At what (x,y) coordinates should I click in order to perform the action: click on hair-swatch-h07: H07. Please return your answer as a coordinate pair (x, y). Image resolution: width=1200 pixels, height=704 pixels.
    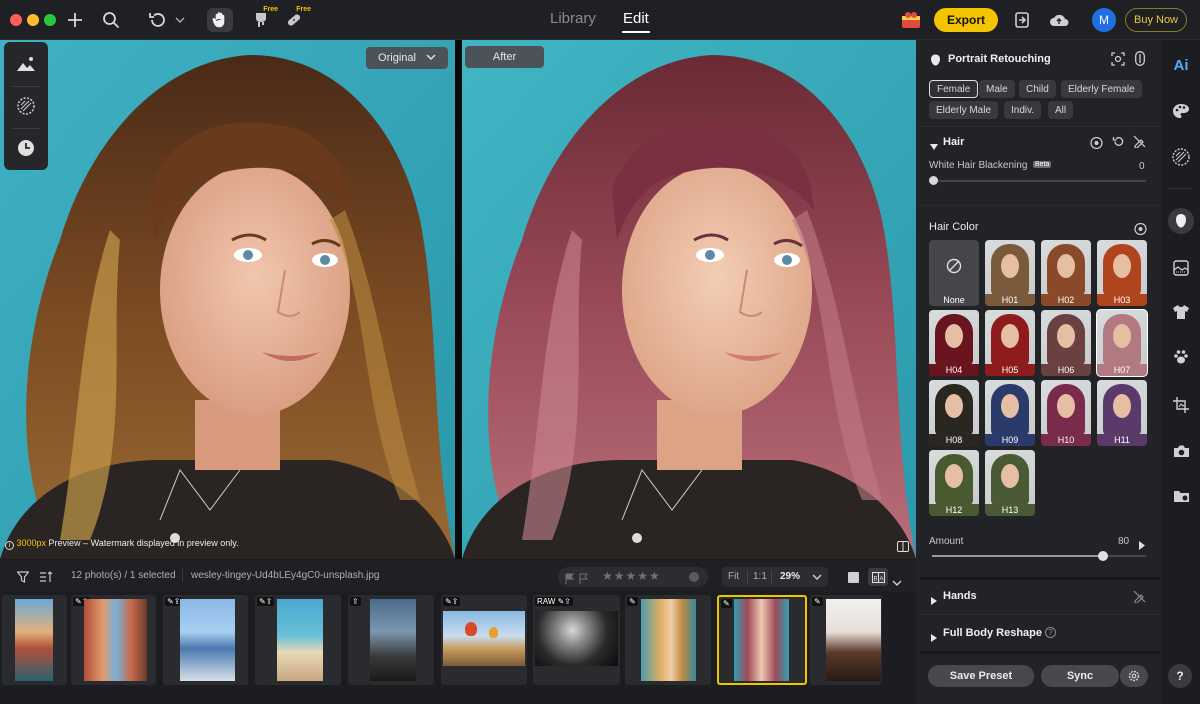
    Looking at the image, I should click on (1122, 343).